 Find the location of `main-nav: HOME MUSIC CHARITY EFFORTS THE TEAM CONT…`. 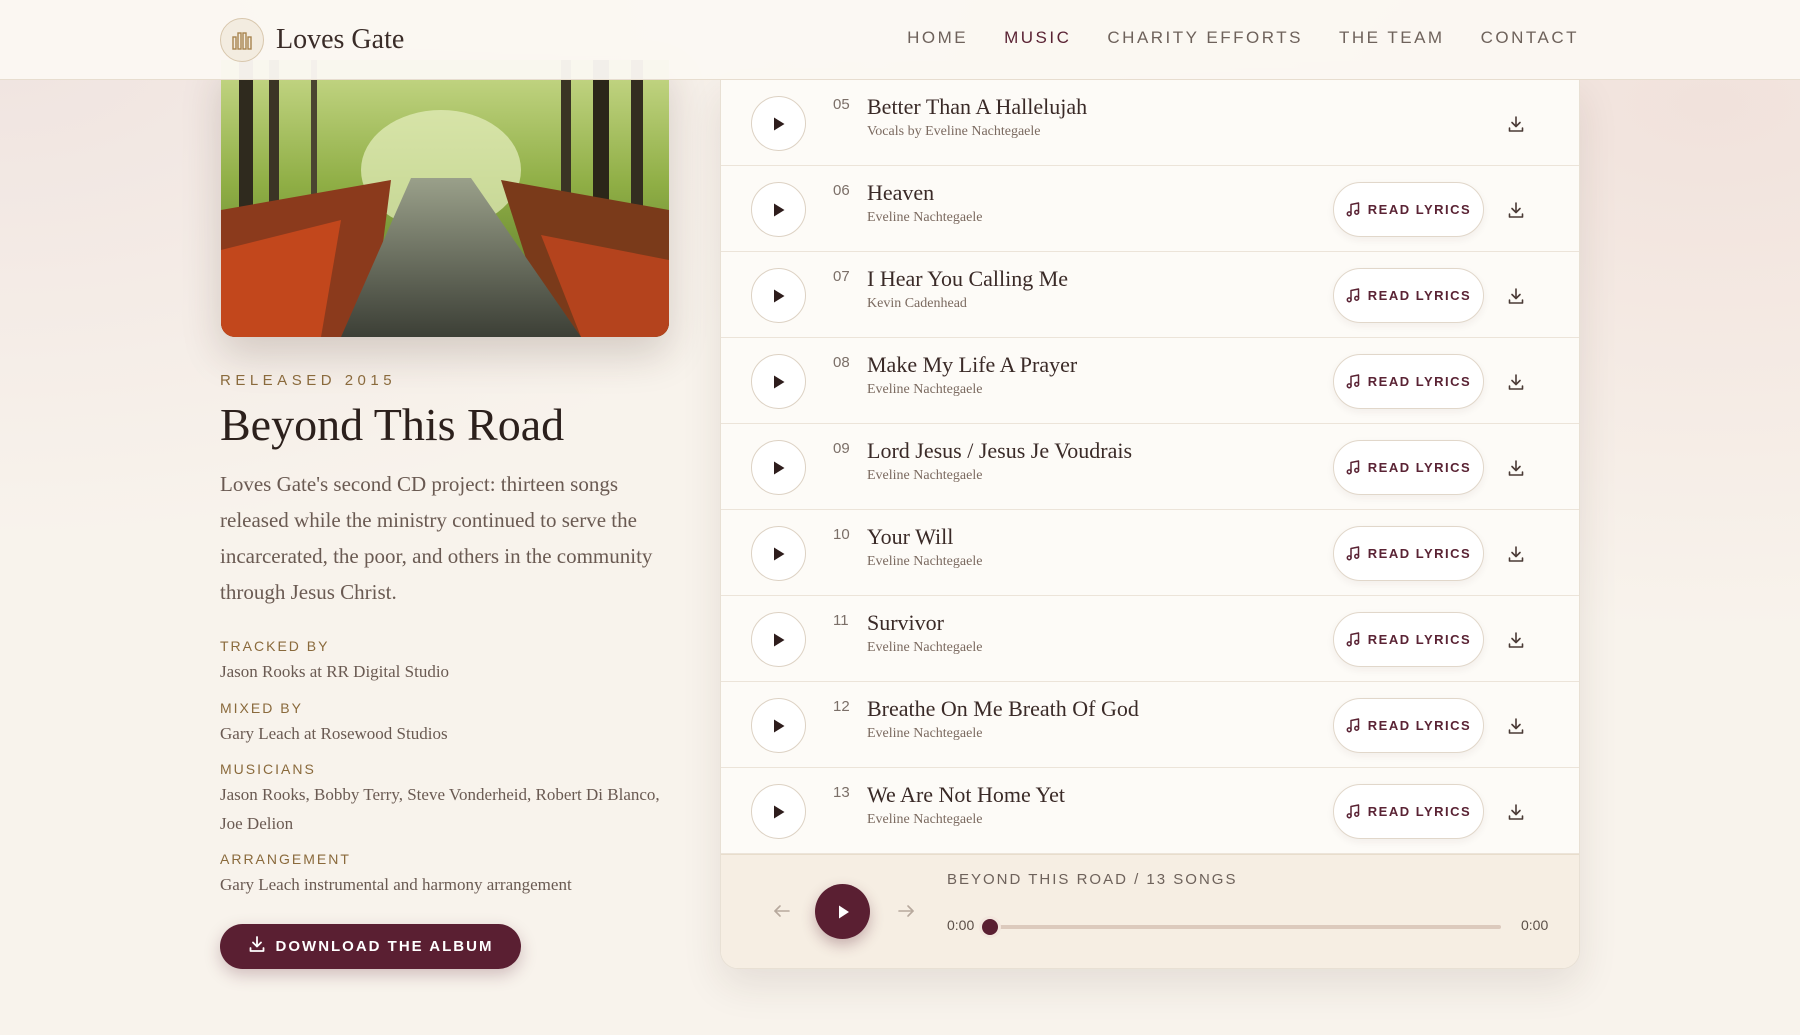

main-nav: HOME MUSIC CHARITY EFFORTS THE TEAM CONT… is located at coordinates (1225, 38).